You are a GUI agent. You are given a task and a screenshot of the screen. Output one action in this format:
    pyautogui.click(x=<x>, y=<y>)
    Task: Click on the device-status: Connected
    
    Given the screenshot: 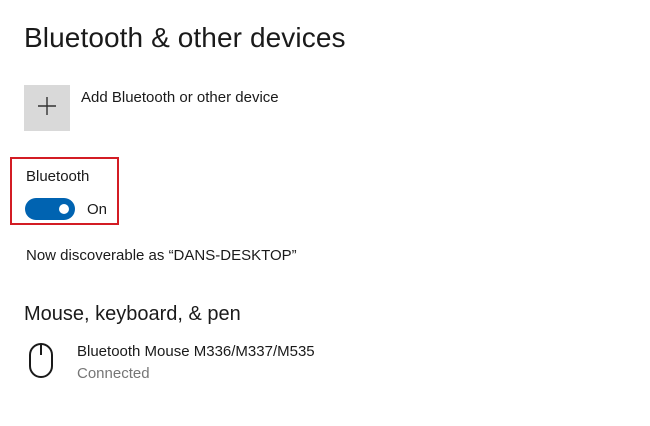 What is the action you would take?
    pyautogui.click(x=113, y=373)
    